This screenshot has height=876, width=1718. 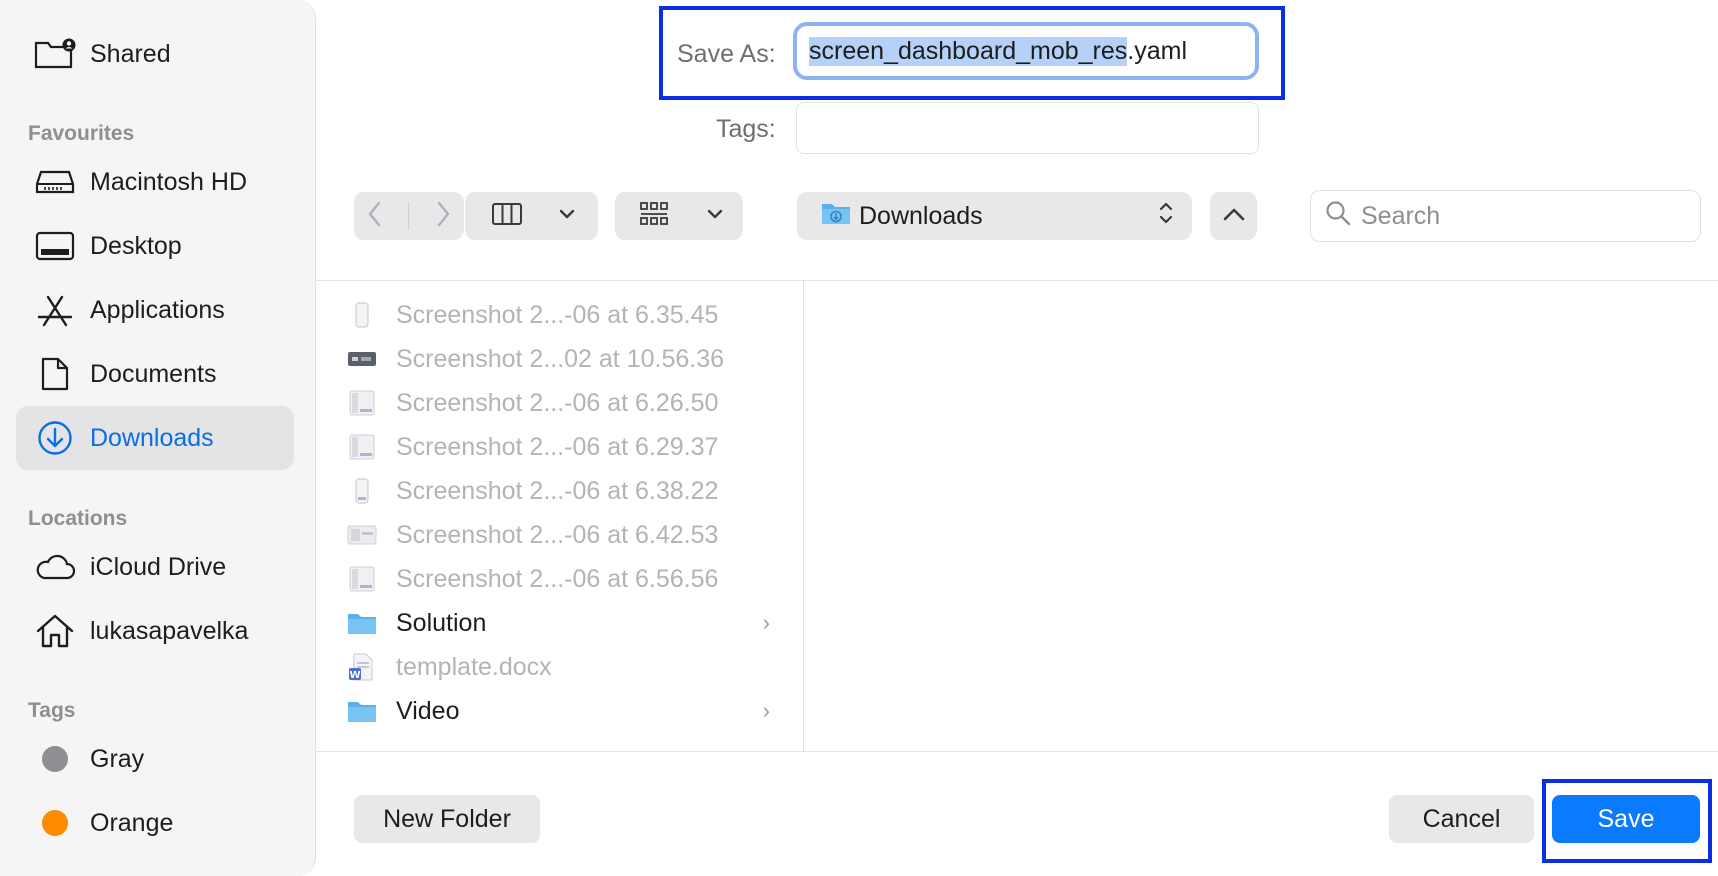 I want to click on file-row: Screenshot 2...-06 at 6.56.56, so click(x=561, y=579).